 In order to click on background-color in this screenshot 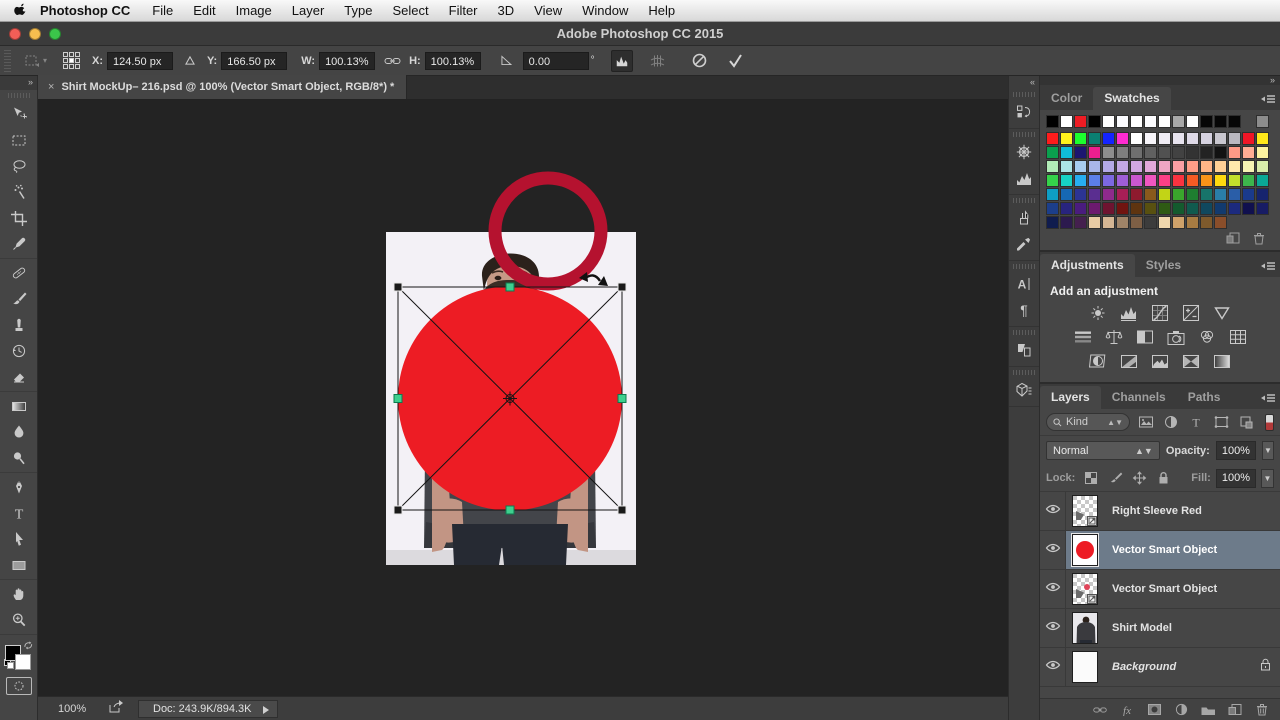, I will do `click(22, 662)`.